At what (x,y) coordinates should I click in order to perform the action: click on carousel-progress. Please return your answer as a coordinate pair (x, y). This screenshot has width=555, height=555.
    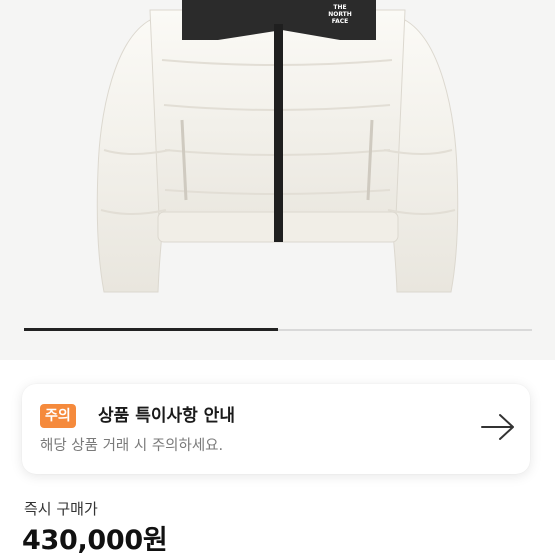
    Looking at the image, I should click on (278, 329).